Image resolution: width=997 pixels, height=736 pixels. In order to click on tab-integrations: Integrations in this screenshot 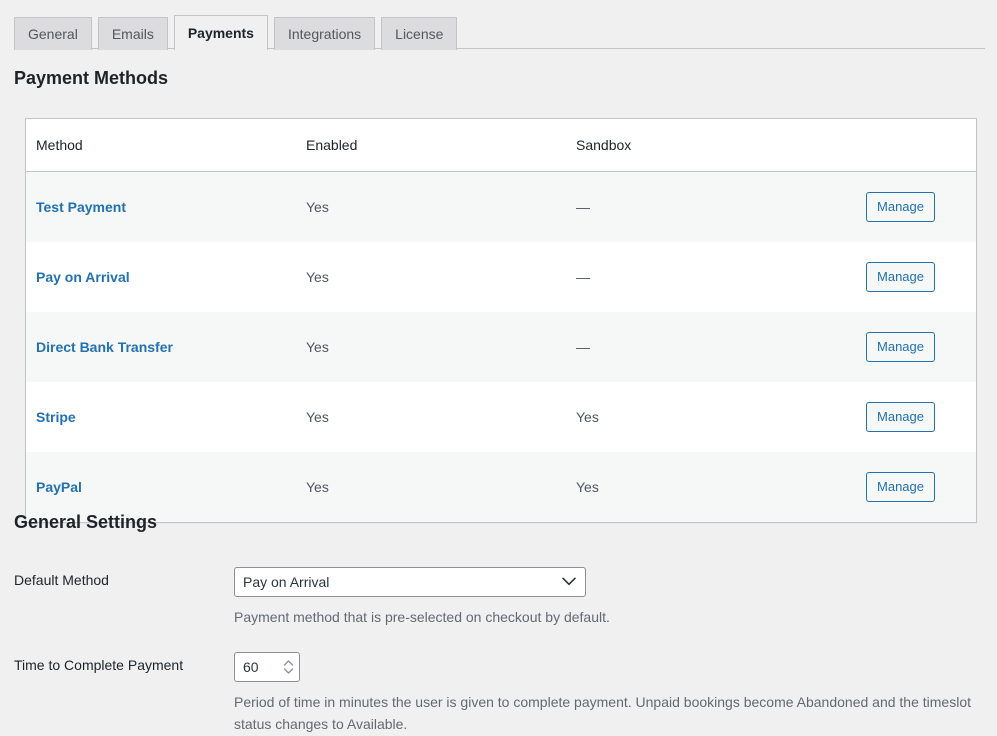, I will do `click(324, 33)`.